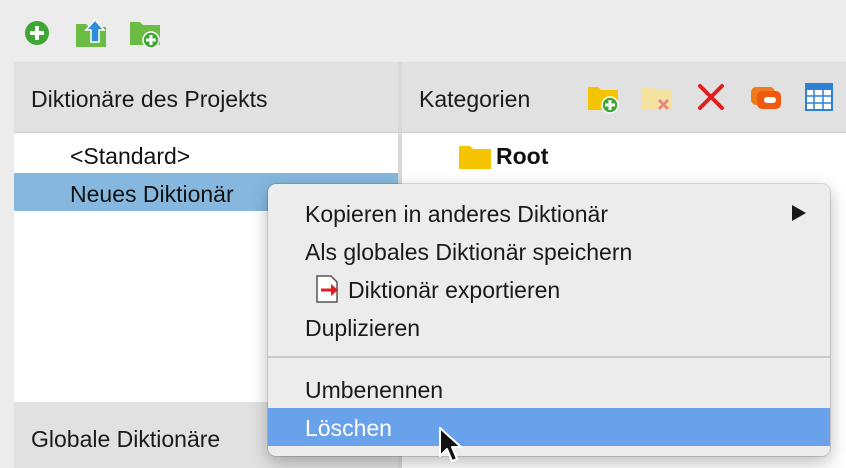 This screenshot has width=846, height=468. I want to click on menu-item-delete: Löschen, so click(549, 427).